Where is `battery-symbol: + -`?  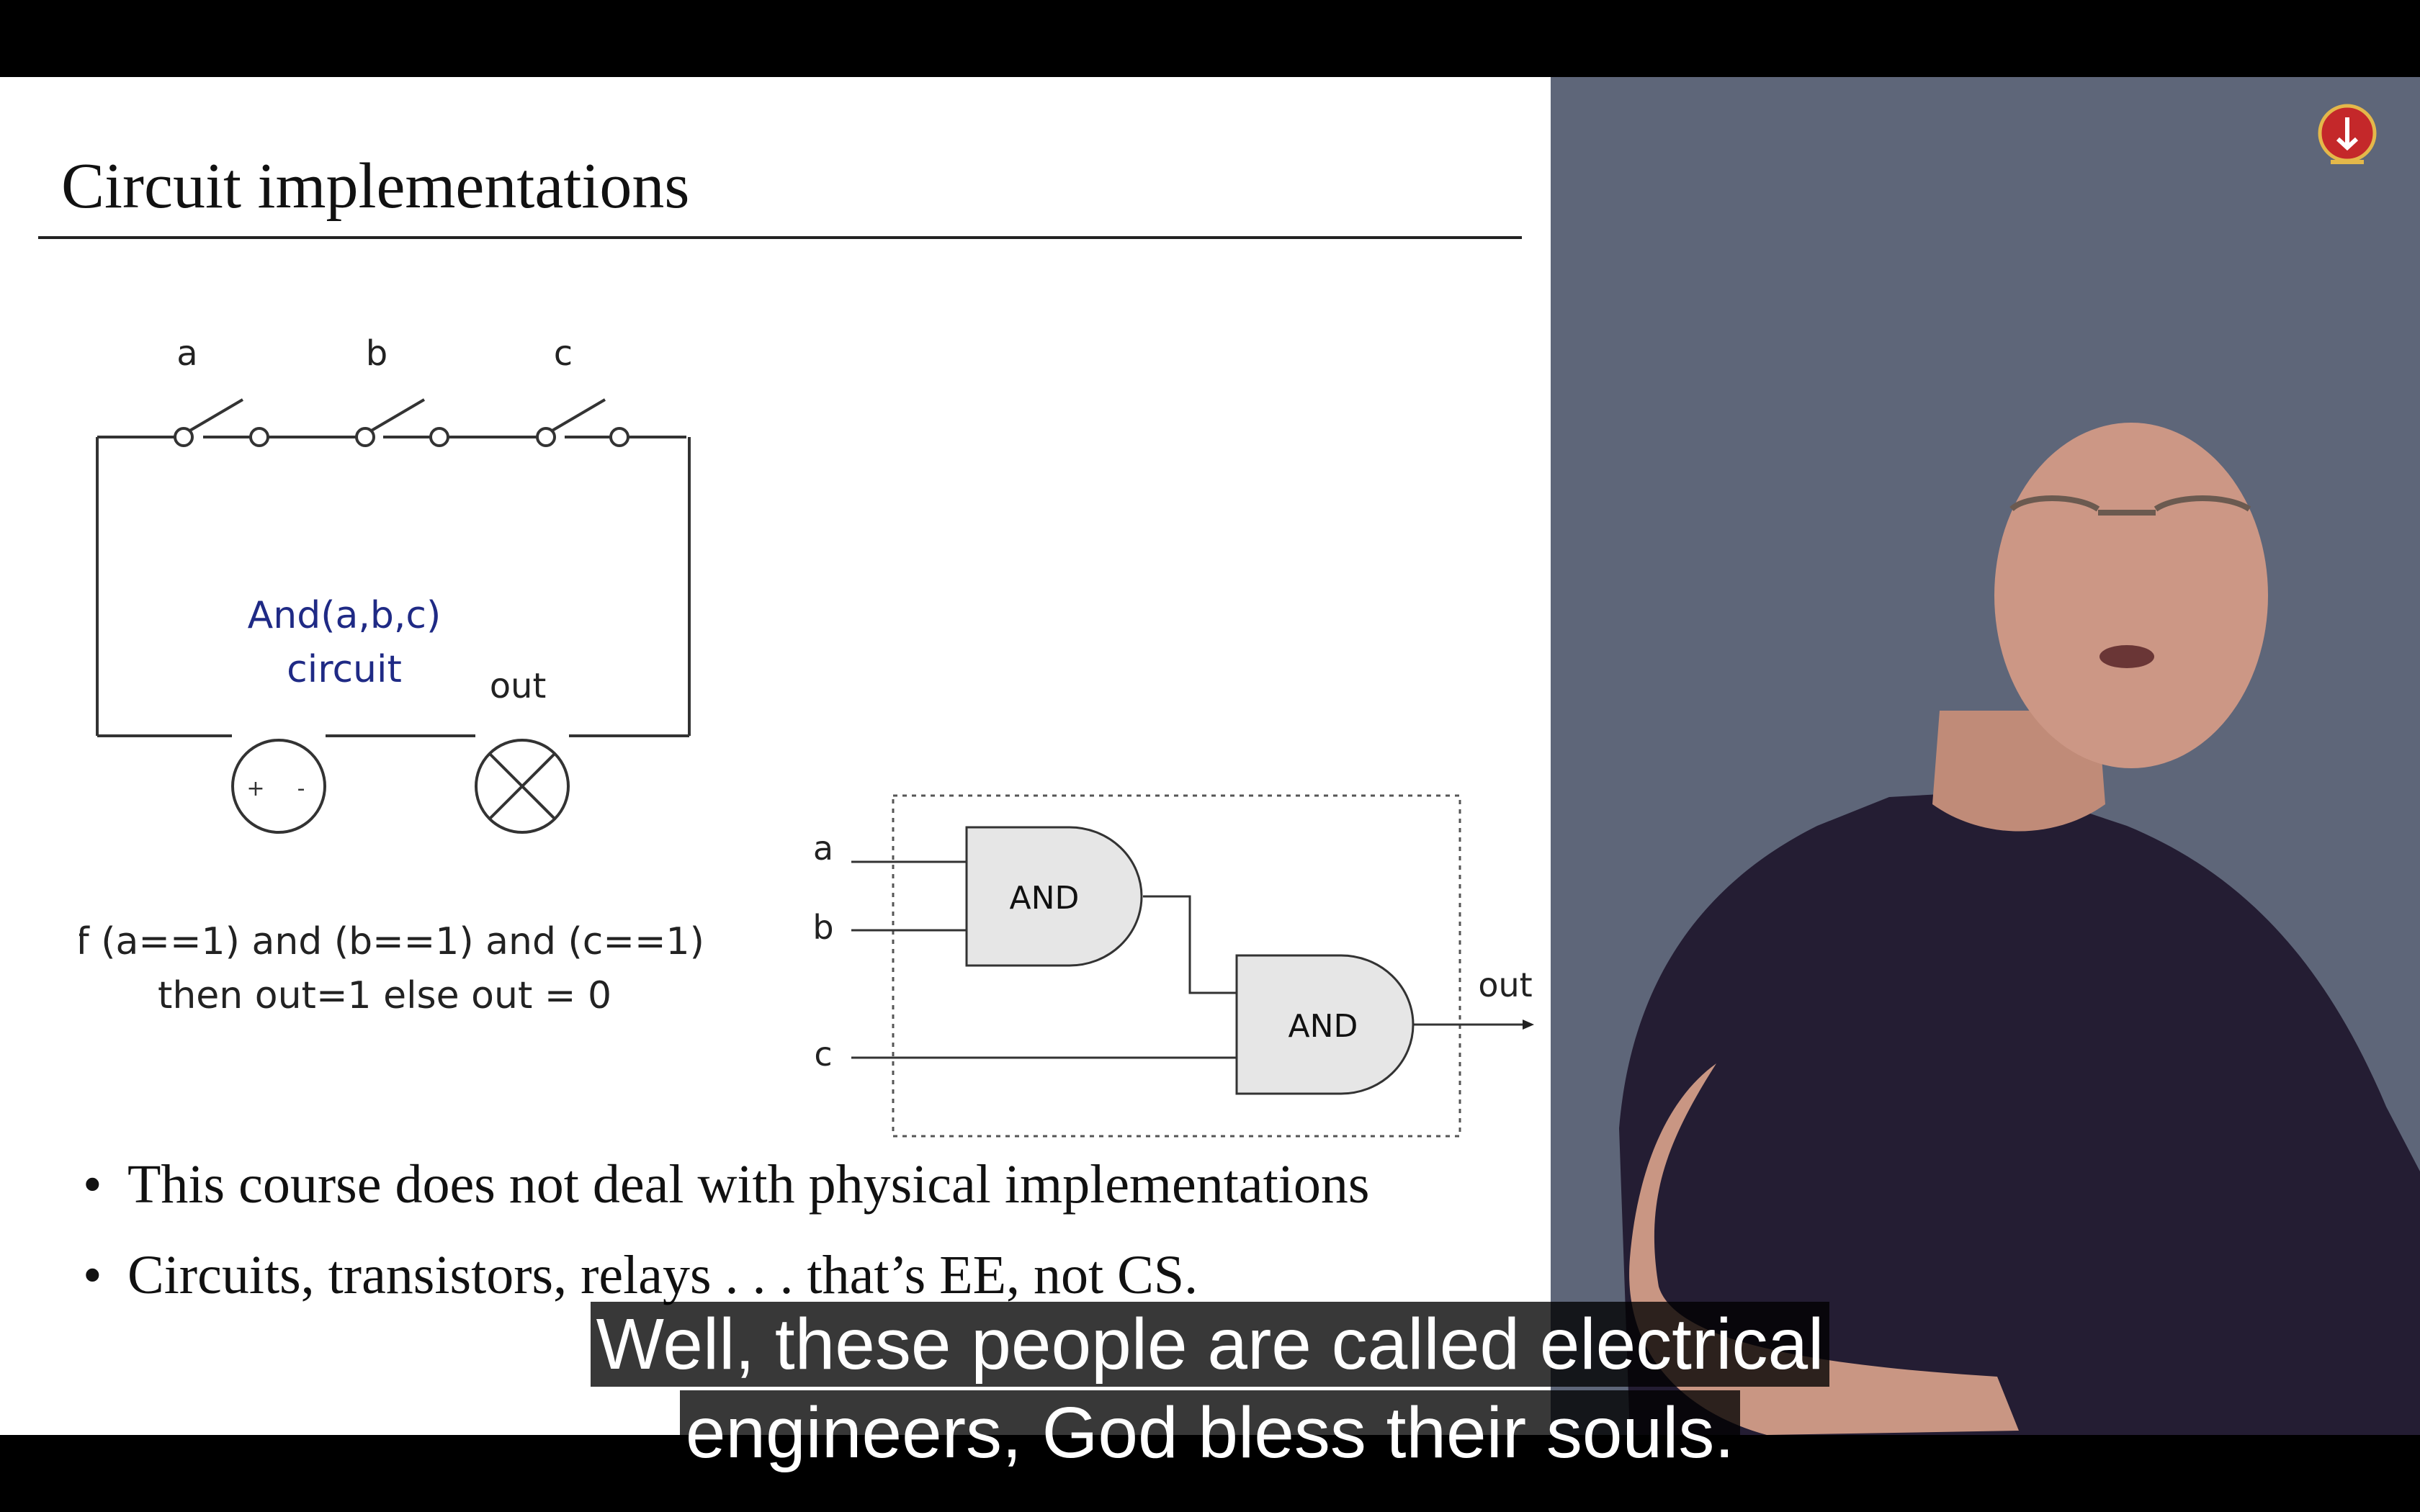 battery-symbol: + - is located at coordinates (278, 786).